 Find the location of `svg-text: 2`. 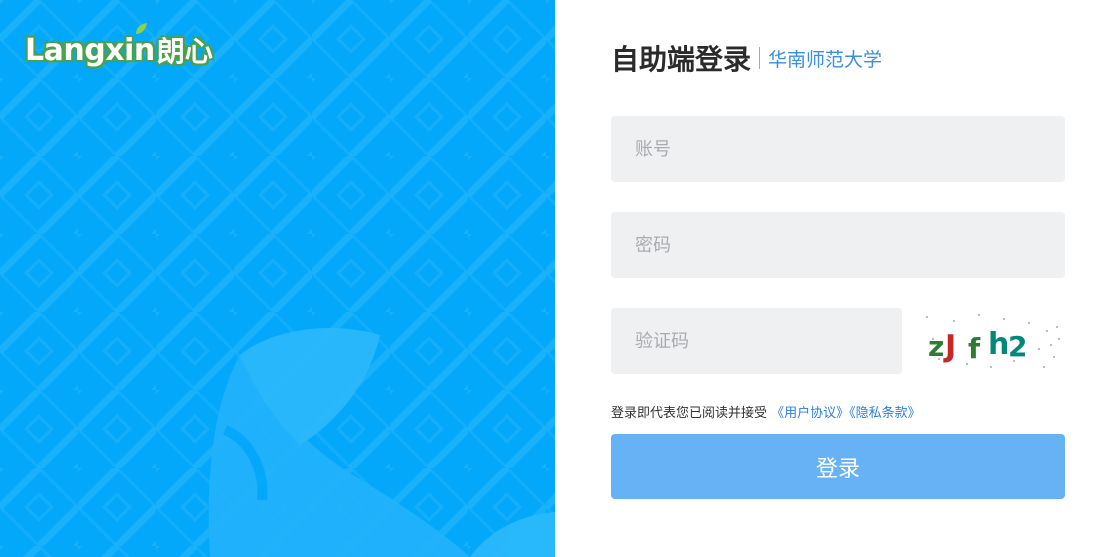

svg-text: 2 is located at coordinates (1017, 346).